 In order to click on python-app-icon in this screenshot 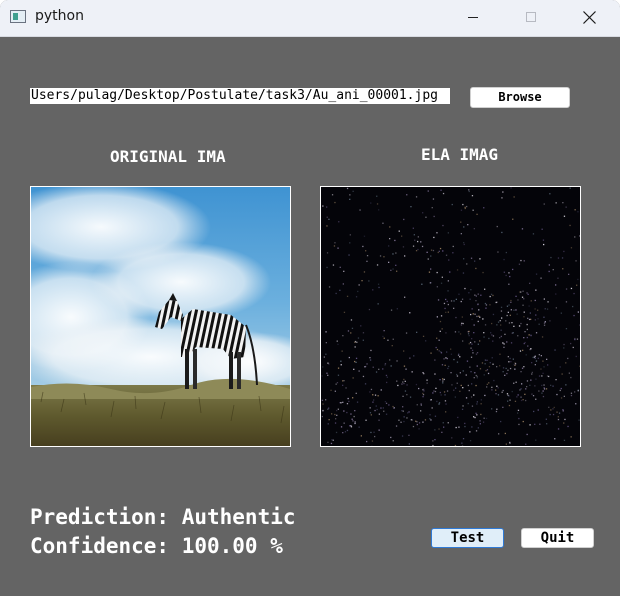, I will do `click(18, 16)`.